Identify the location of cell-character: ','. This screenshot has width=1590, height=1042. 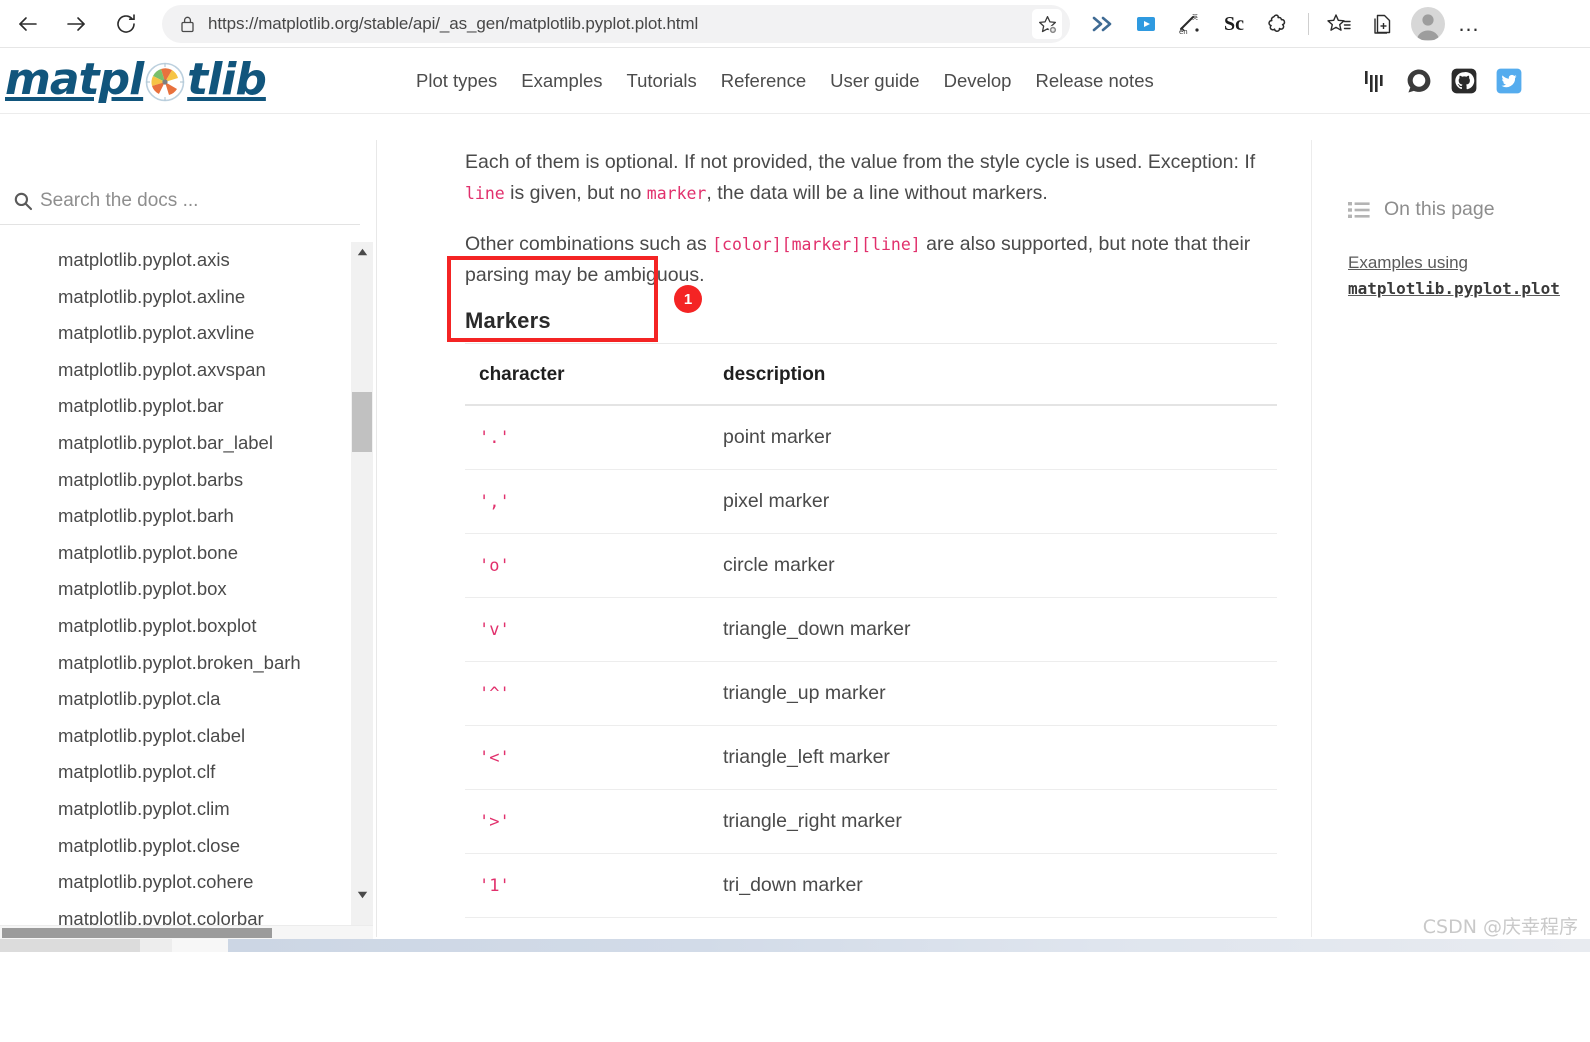
(587, 501).